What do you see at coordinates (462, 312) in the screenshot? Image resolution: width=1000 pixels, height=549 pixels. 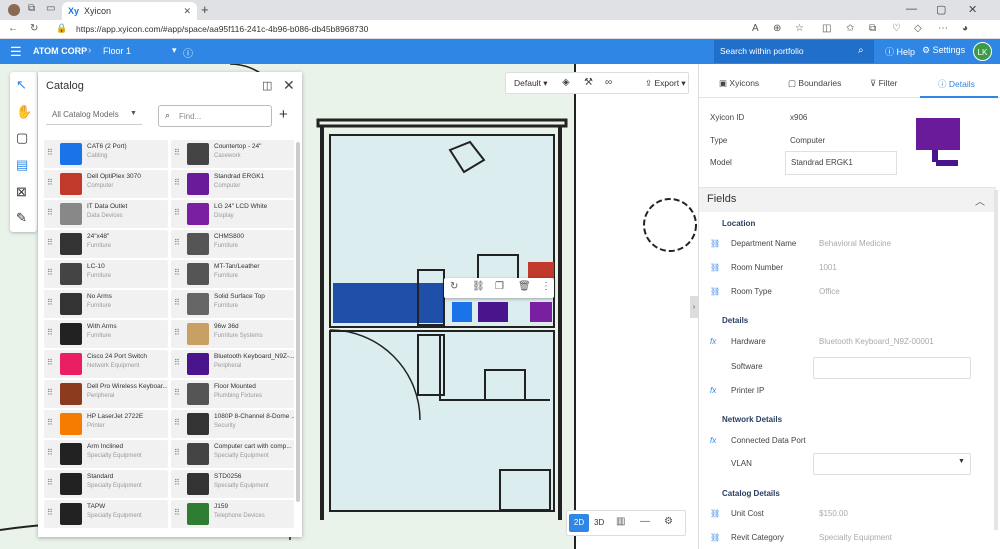 I see `selected-xyicon-cat6` at bounding box center [462, 312].